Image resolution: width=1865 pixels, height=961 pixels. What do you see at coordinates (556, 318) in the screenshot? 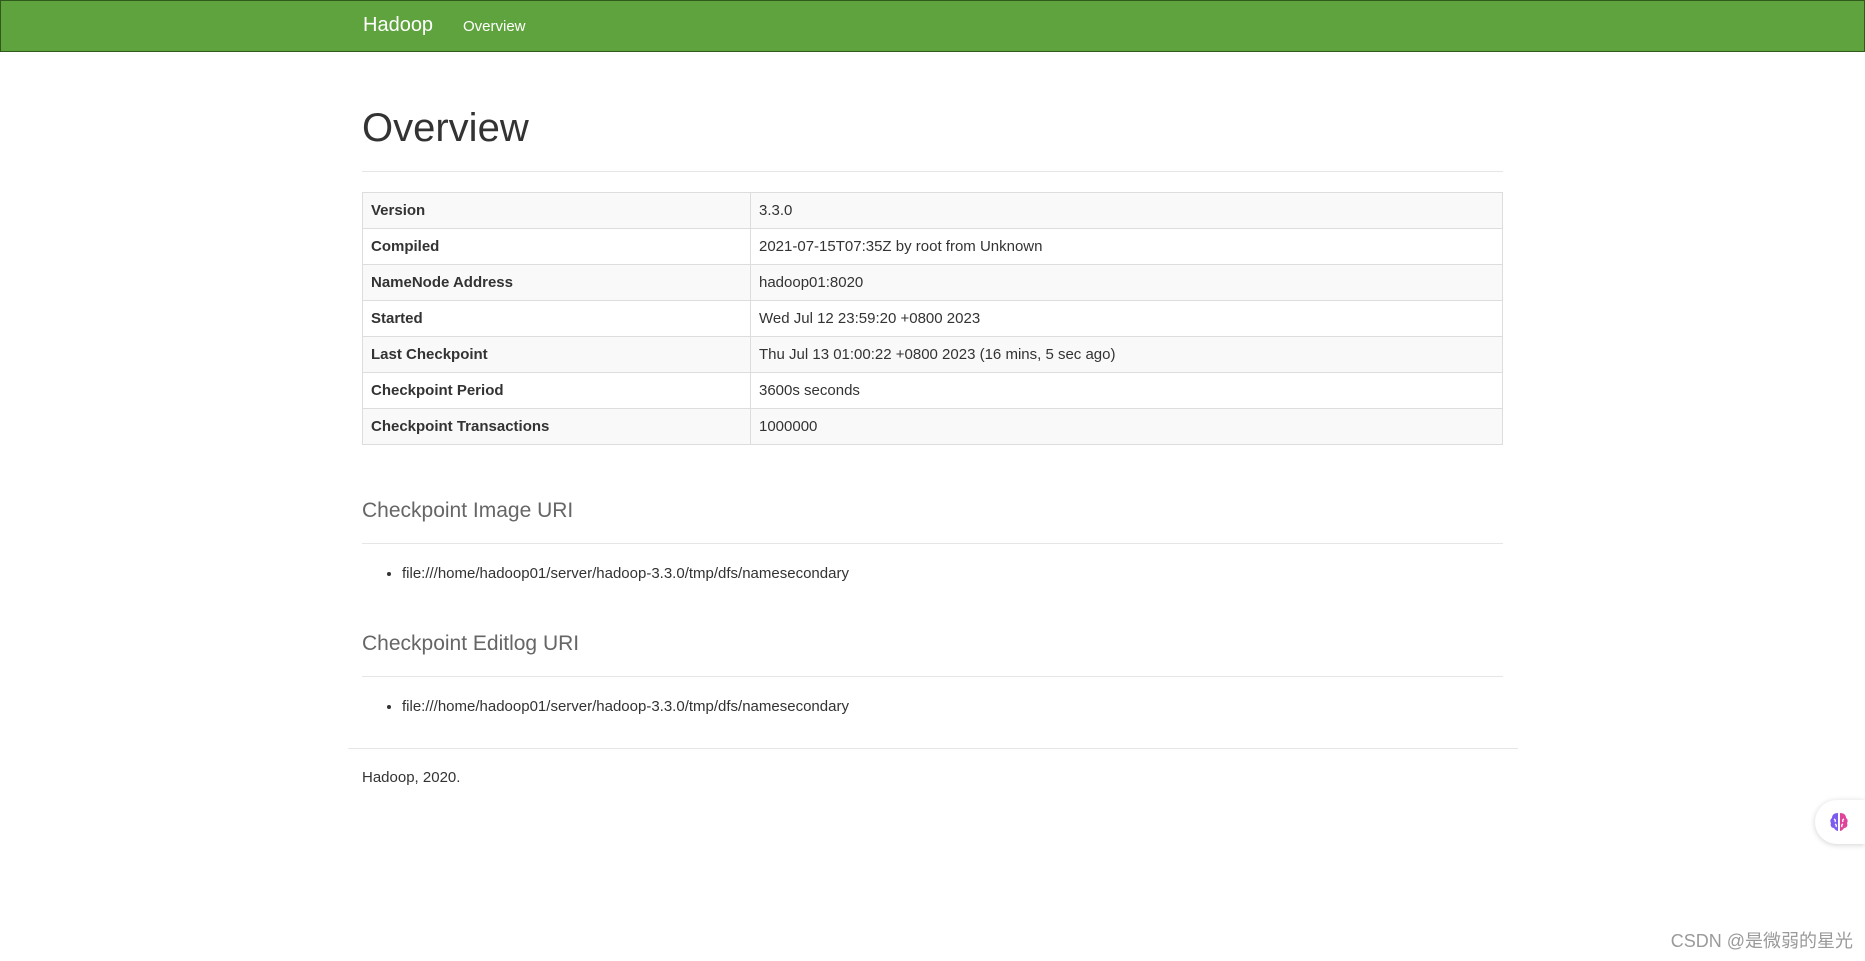
I see `row-key: Started` at bounding box center [556, 318].